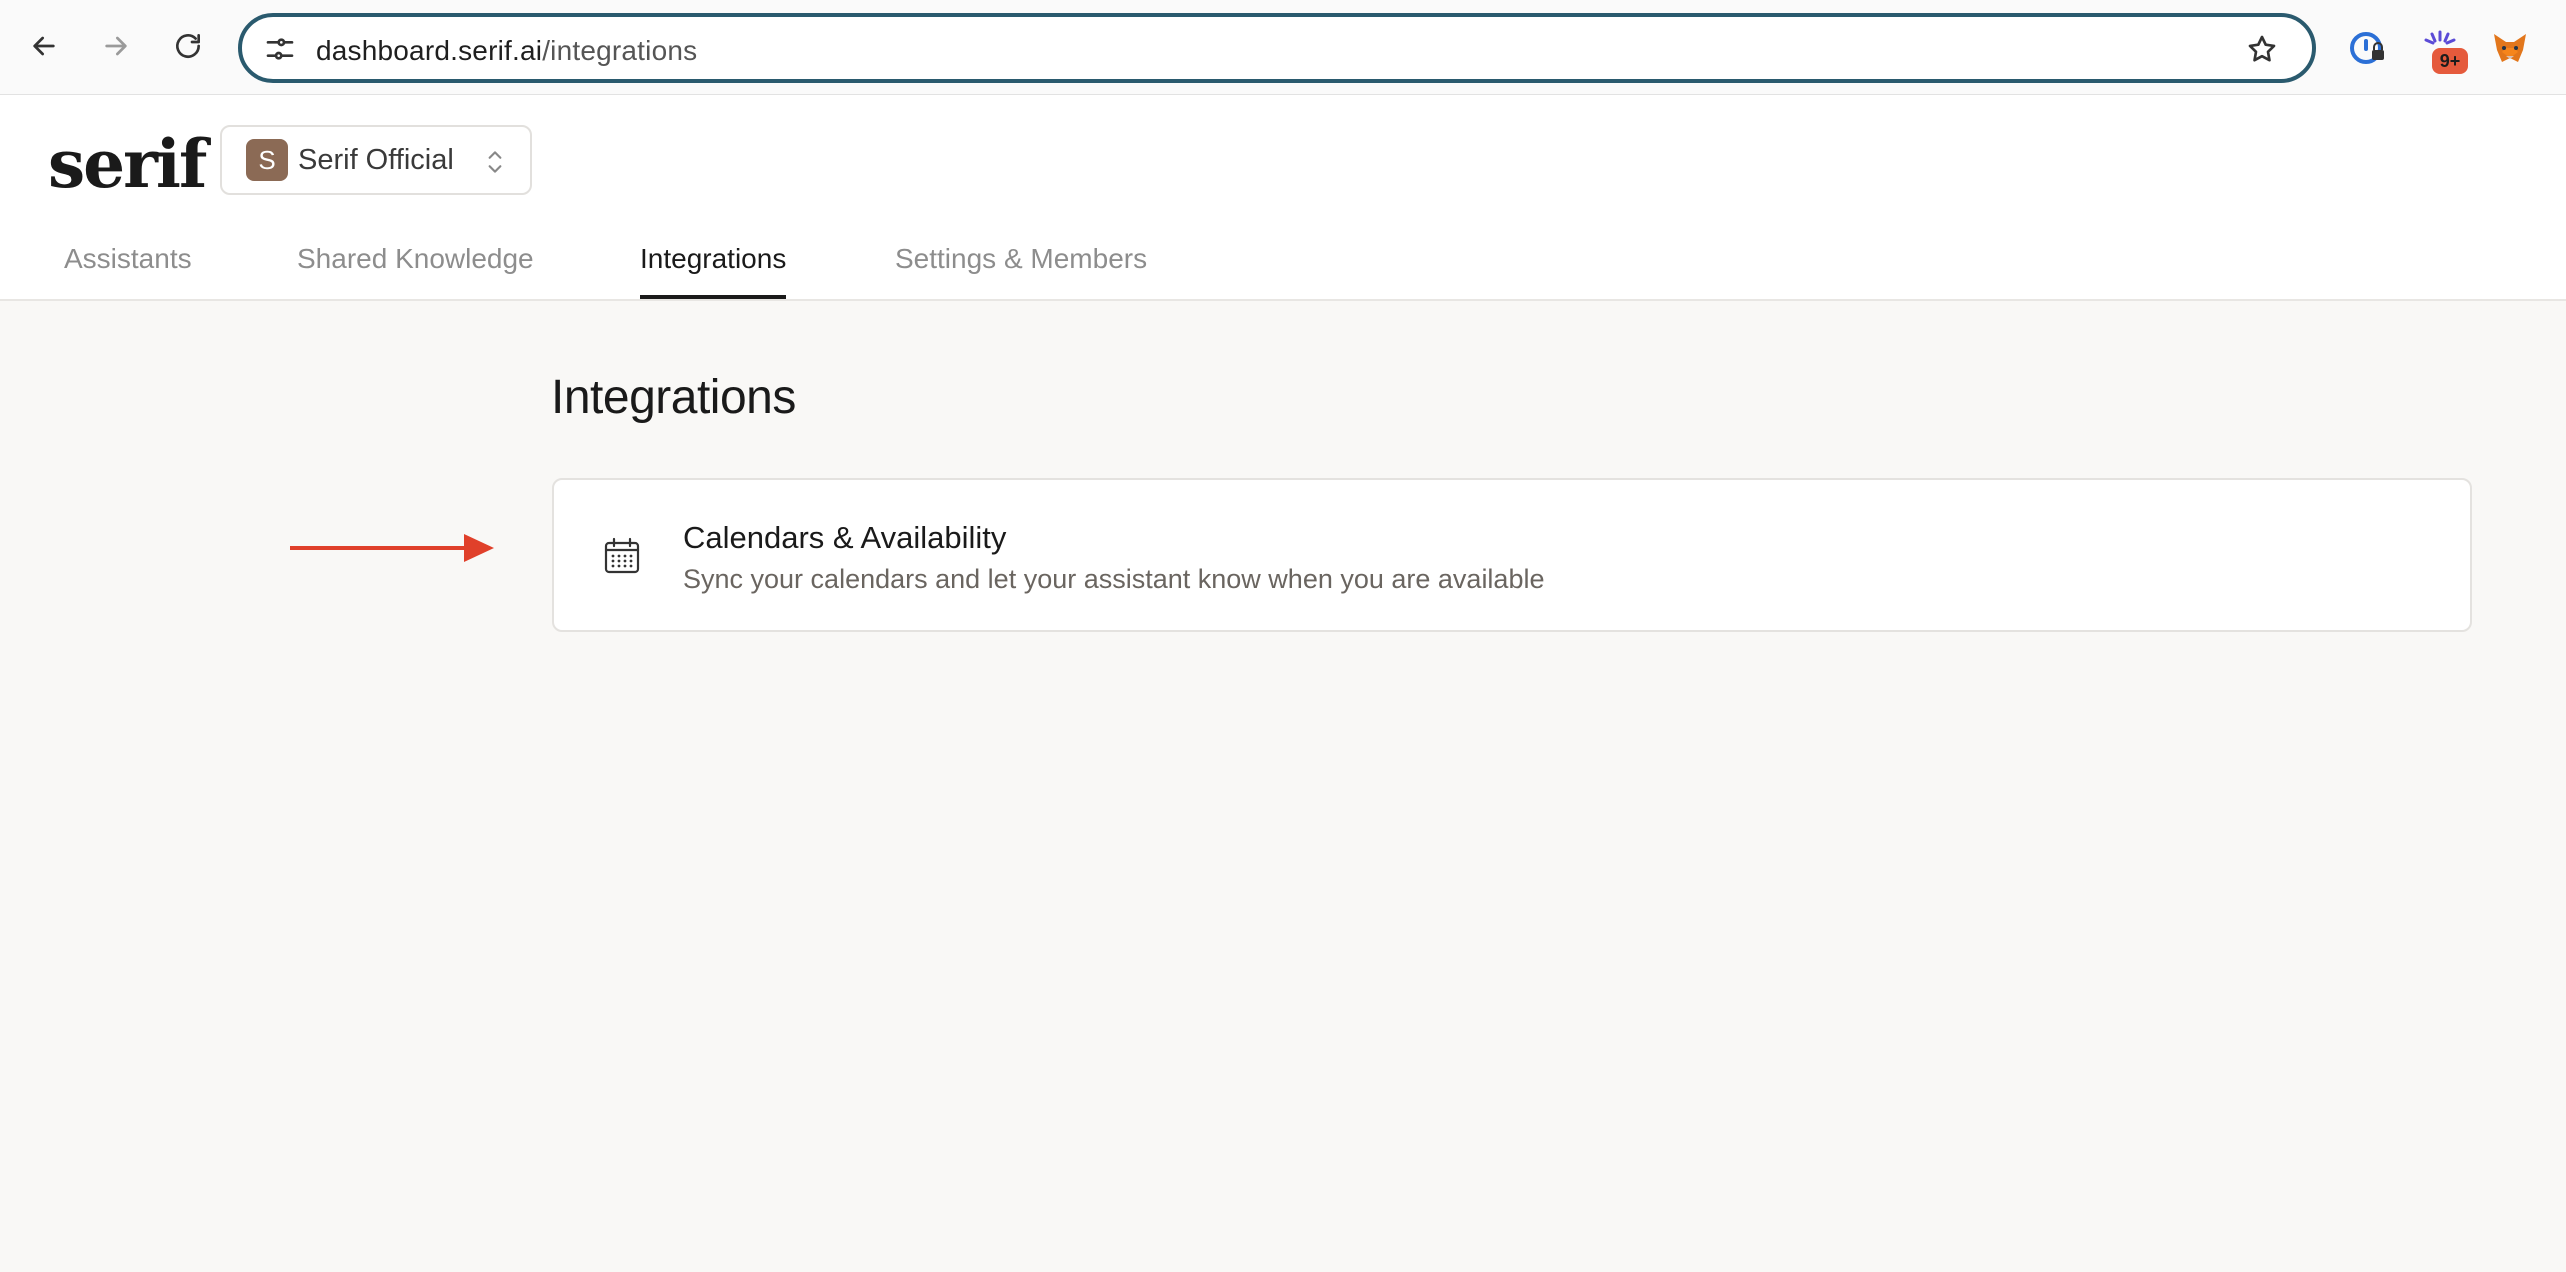  What do you see at coordinates (127, 164) in the screenshot?
I see `serif-logo: serif` at bounding box center [127, 164].